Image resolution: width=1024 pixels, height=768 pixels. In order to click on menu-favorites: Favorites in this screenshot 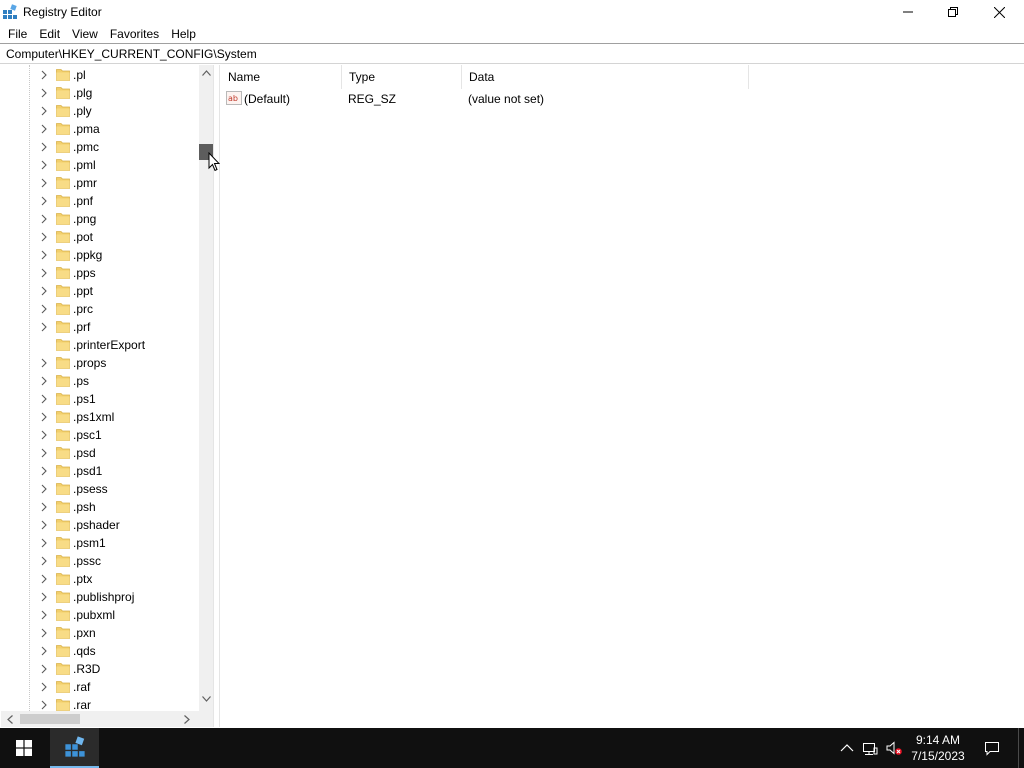, I will do `click(134, 34)`.